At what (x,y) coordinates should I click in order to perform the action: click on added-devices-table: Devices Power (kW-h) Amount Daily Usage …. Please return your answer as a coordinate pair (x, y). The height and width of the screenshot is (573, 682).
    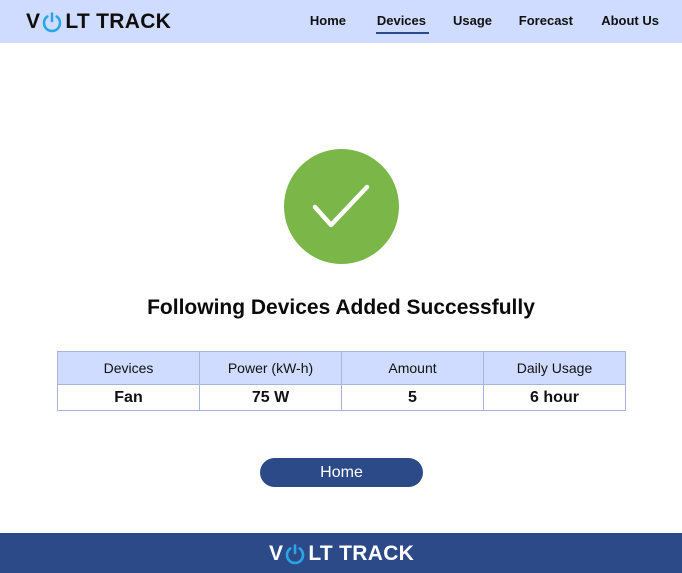
    Looking at the image, I should click on (341, 381).